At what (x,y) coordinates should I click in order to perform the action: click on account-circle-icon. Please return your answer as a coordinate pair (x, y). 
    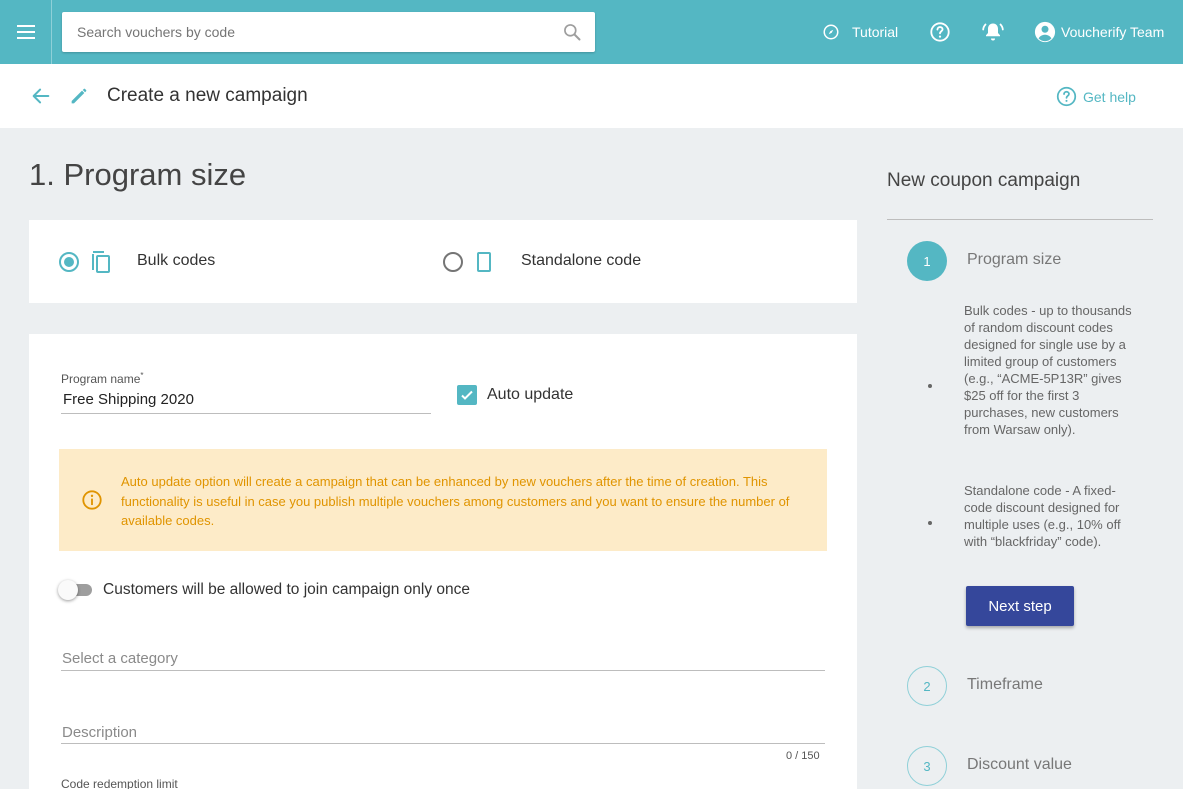
    Looking at the image, I should click on (1045, 32).